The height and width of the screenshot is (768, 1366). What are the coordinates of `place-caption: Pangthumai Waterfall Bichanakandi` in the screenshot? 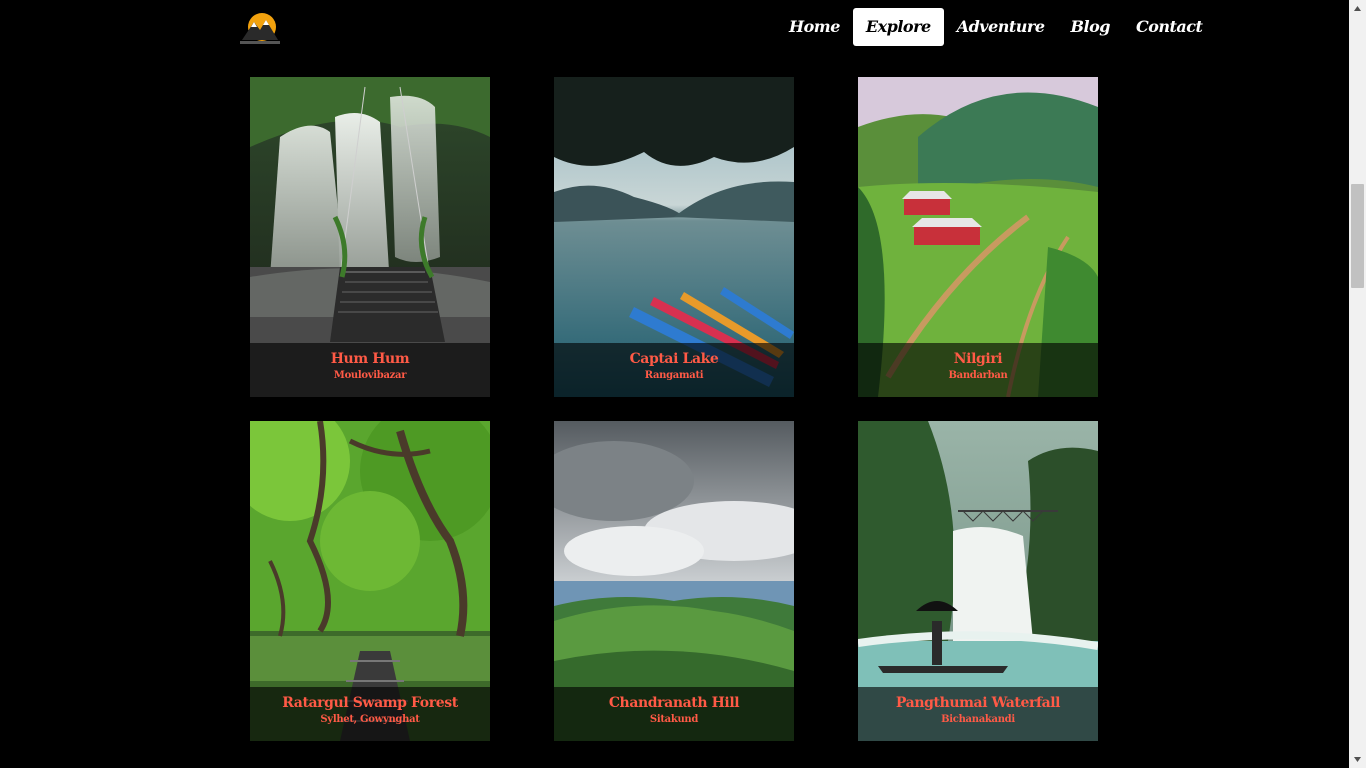 It's located at (978, 714).